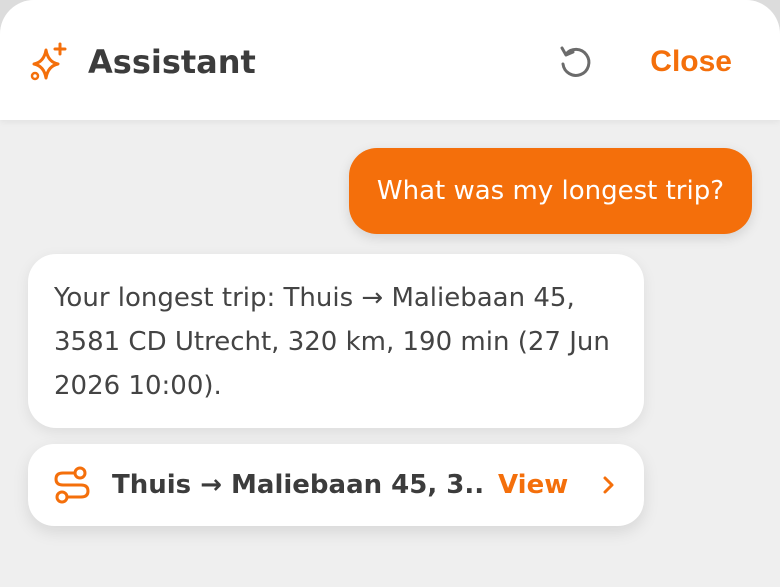 This screenshot has height=587, width=780. Describe the element at coordinates (48, 61) in the screenshot. I see `sparkle-icon` at that location.